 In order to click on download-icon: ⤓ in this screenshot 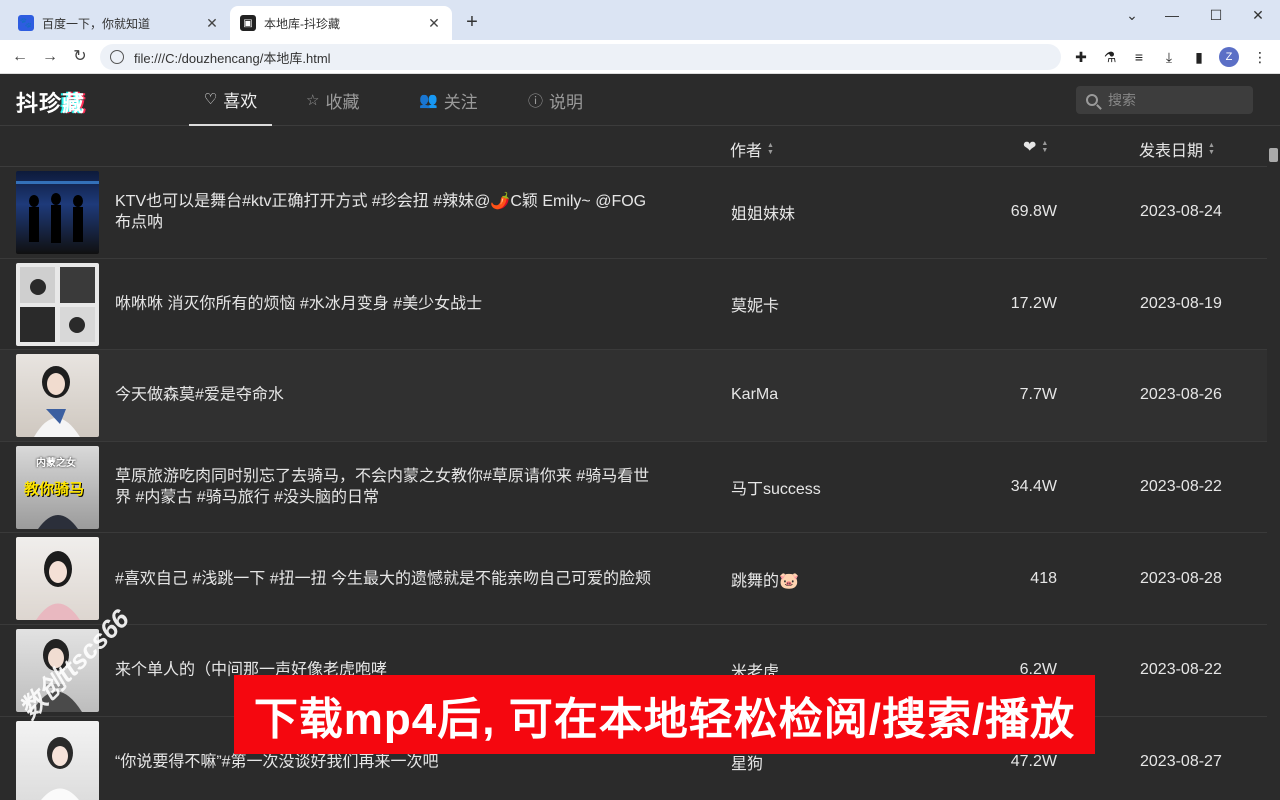, I will do `click(1169, 57)`.